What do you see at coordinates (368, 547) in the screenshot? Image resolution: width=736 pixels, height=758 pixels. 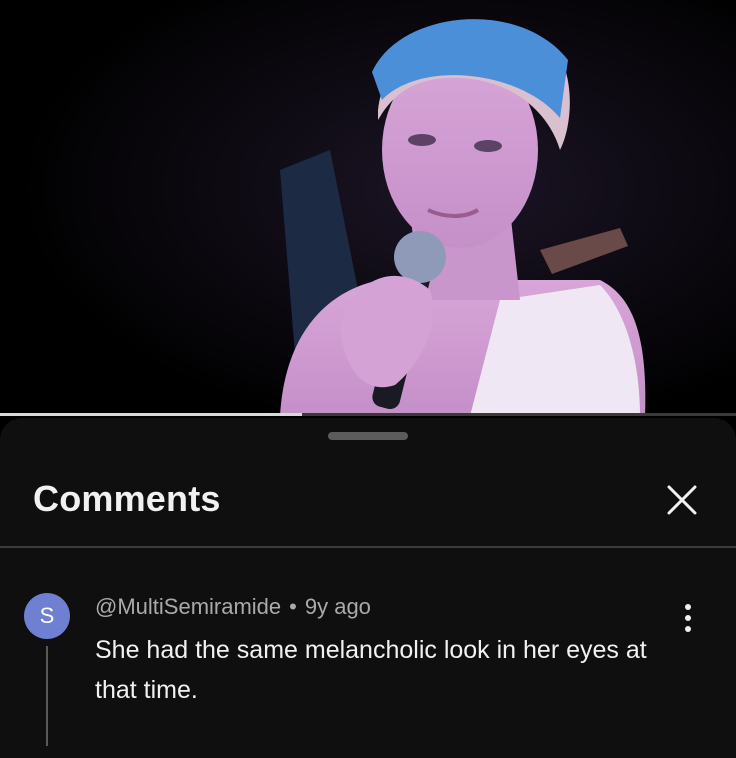 I see `header-divider` at bounding box center [368, 547].